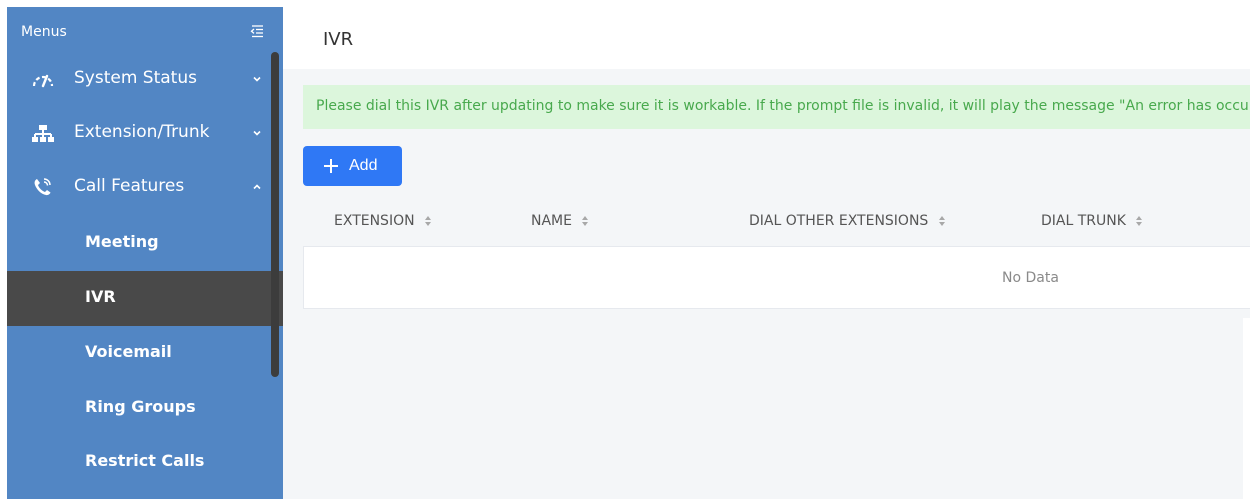  Describe the element at coordinates (374, 221) in the screenshot. I see `column-header-label: EXTENSION` at that location.